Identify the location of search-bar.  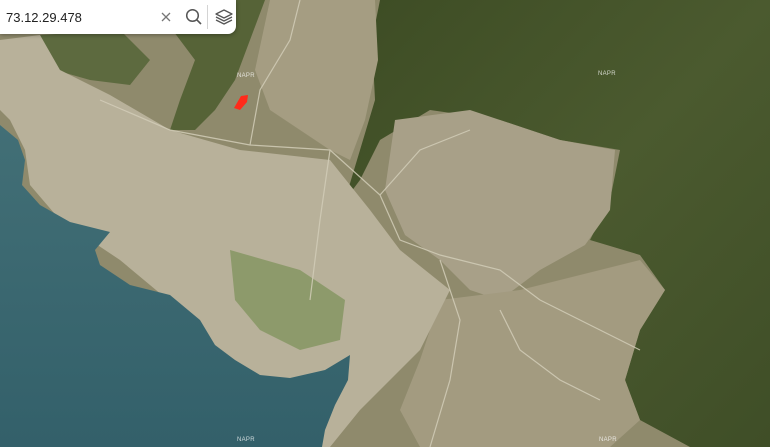
(118, 17).